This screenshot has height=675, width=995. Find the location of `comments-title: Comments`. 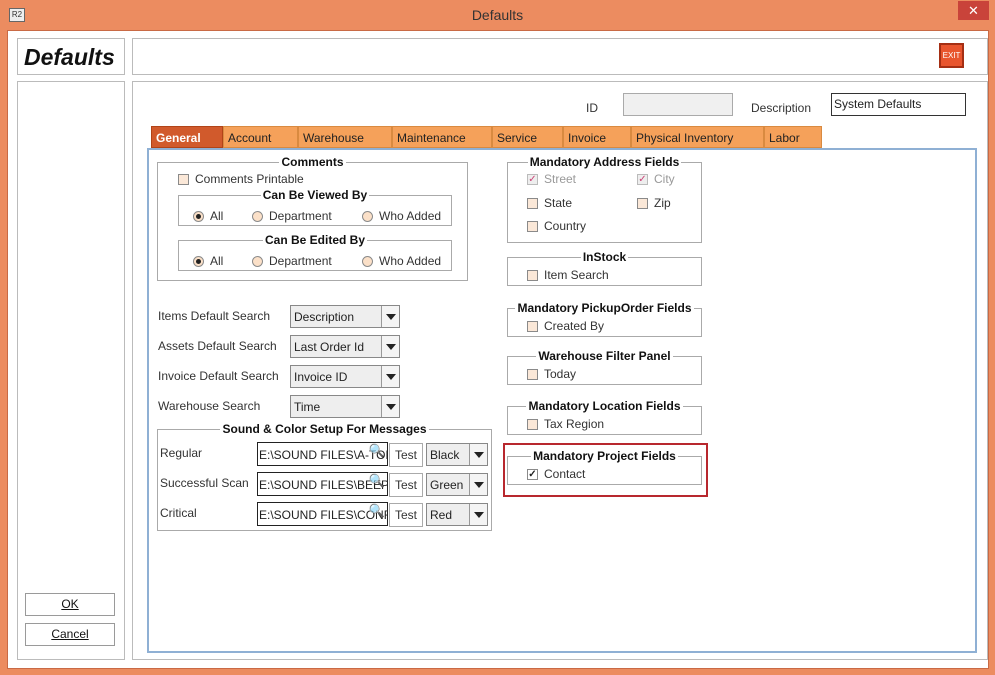

comments-title: Comments is located at coordinates (312, 162).